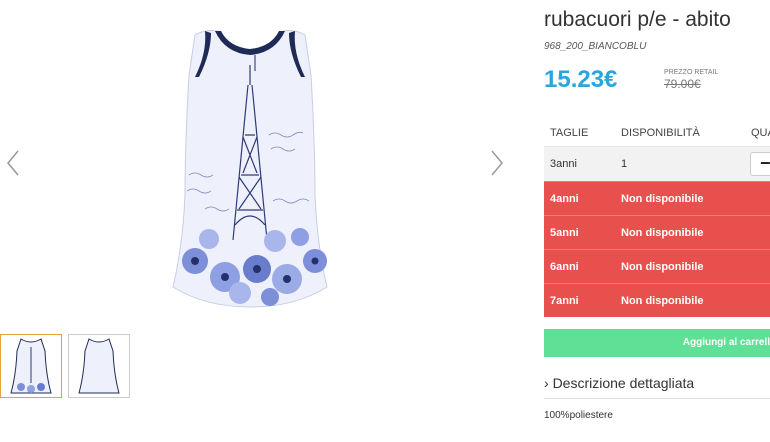 This screenshot has height=442, width=770. I want to click on description-text: 100%poliestere, so click(578, 415).